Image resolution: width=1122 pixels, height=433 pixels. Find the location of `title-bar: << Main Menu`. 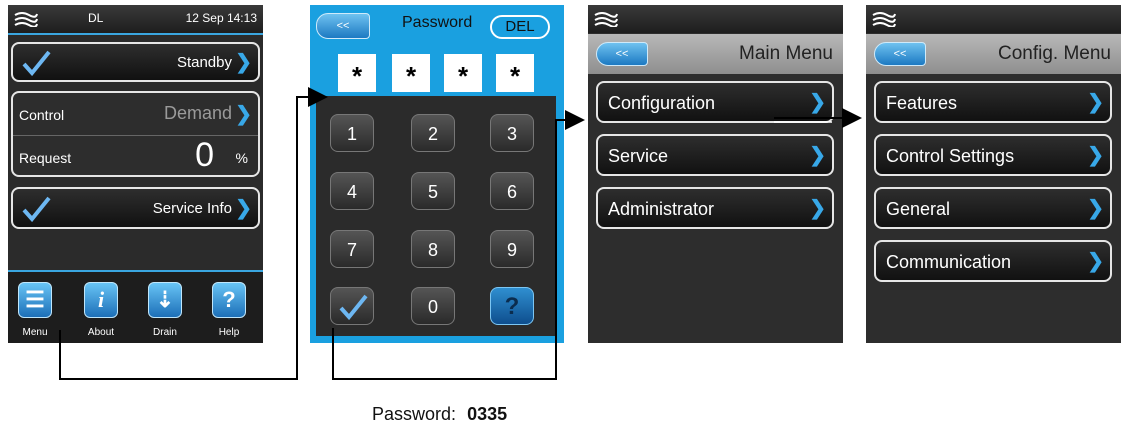

title-bar: << Main Menu is located at coordinates (715, 54).